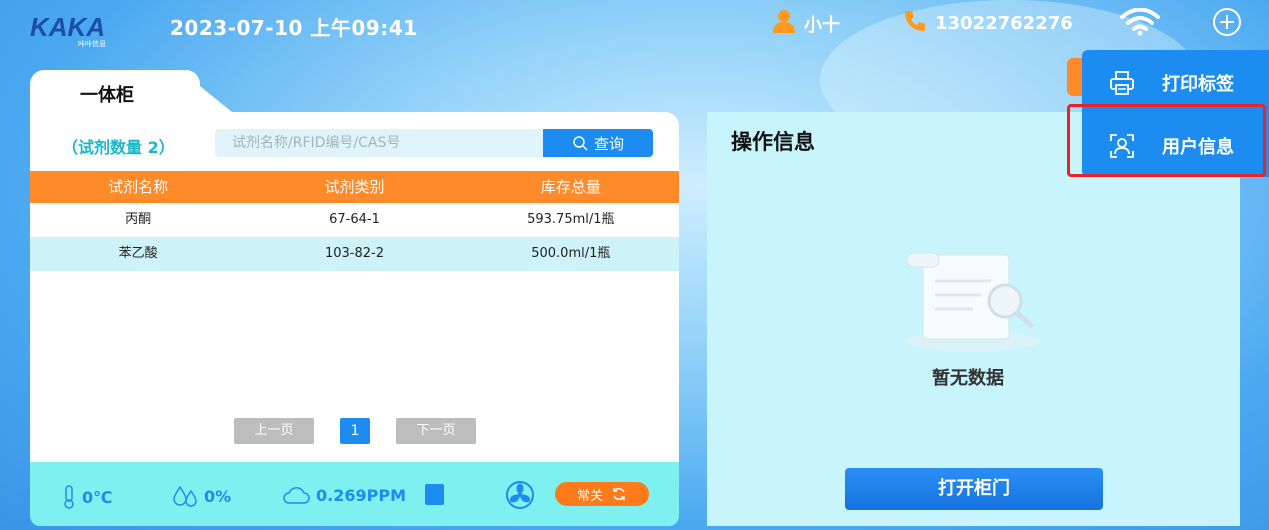  Describe the element at coordinates (69, 497) in the screenshot. I see `thermometer-icon` at that location.